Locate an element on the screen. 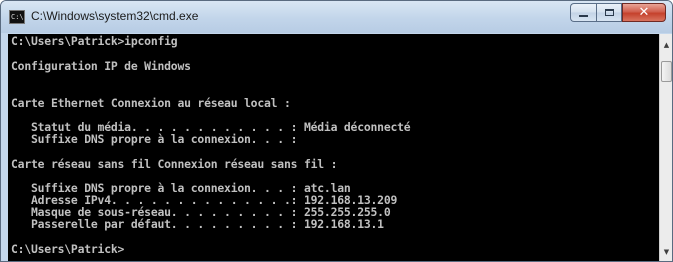 The height and width of the screenshot is (262, 673). maximize-icon is located at coordinates (609, 12).